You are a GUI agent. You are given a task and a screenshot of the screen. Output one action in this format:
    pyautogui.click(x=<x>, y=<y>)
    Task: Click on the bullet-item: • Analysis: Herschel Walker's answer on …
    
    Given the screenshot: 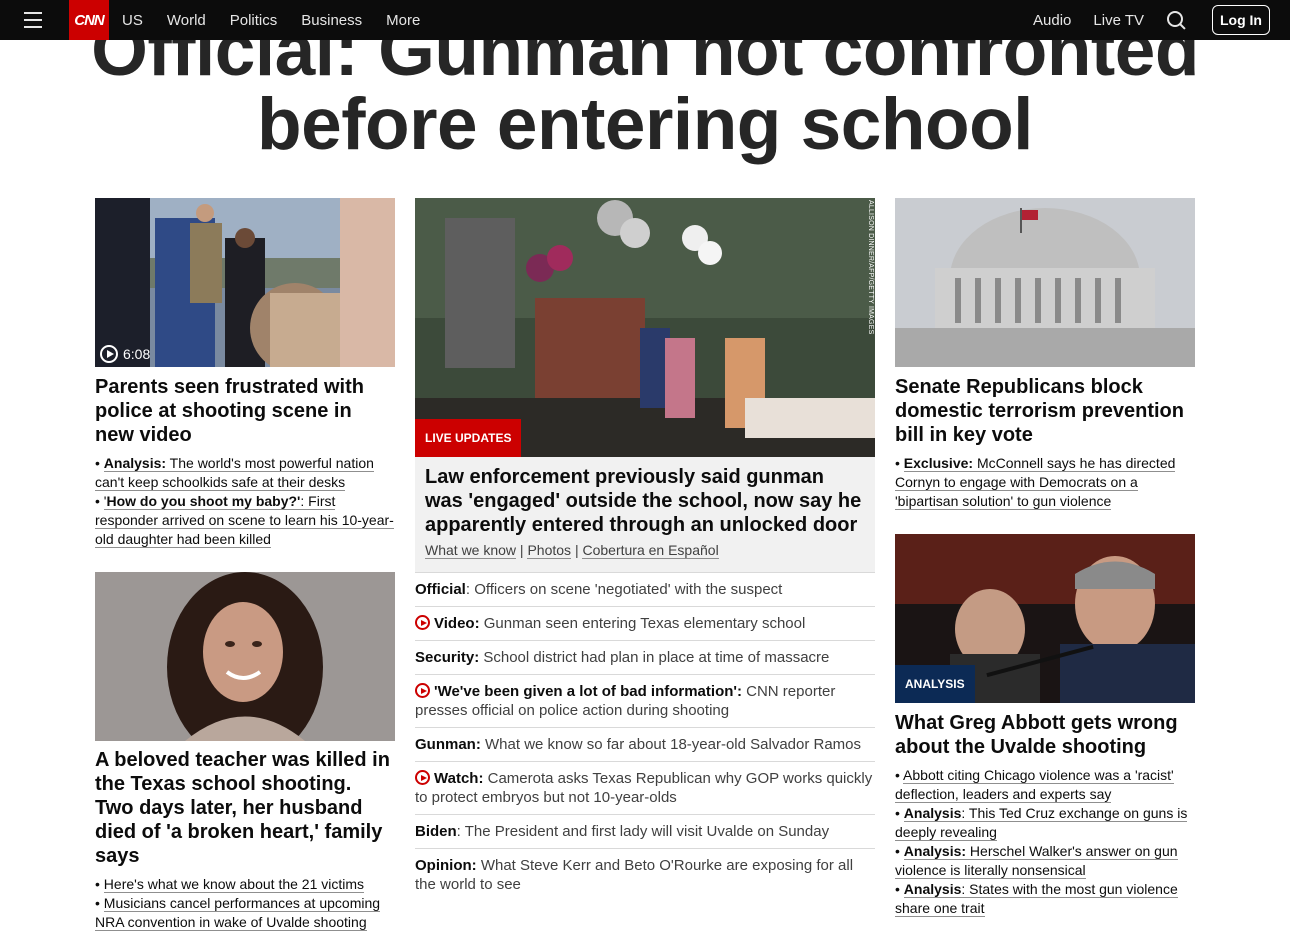 What is the action you would take?
    pyautogui.click(x=1045, y=861)
    